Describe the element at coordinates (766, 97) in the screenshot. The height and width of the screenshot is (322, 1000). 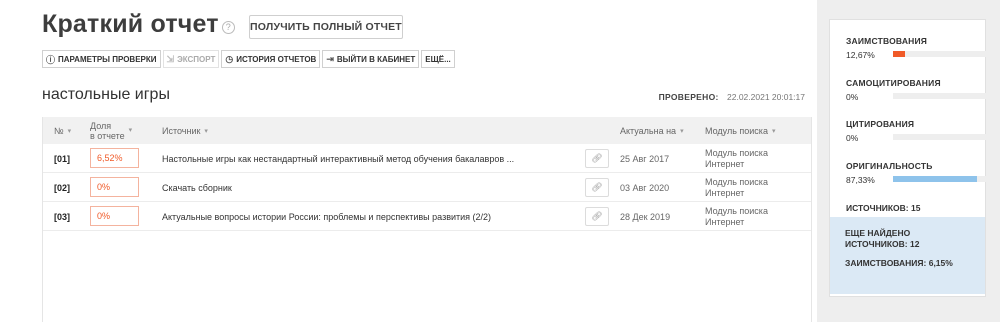
I see `checked-value: 22.02.2021 20:01:17` at that location.